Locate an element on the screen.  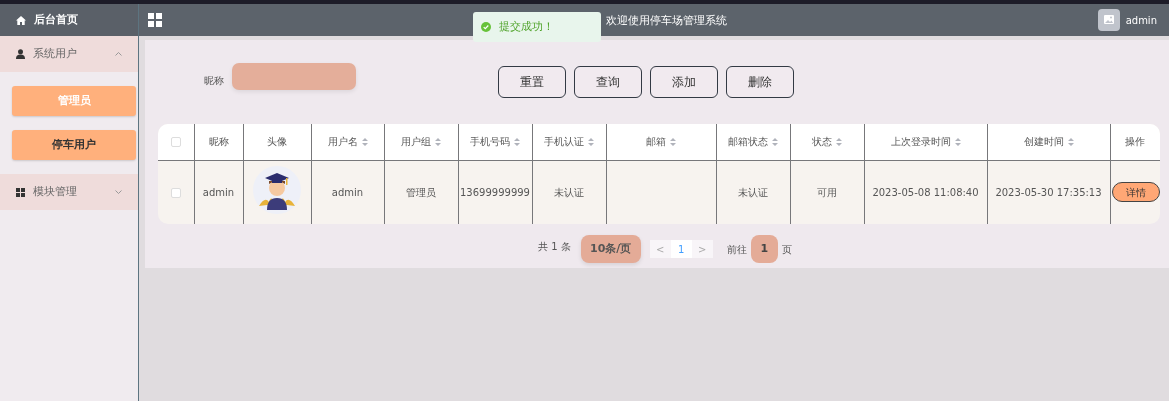
column-header: 操作 is located at coordinates (1135, 142).